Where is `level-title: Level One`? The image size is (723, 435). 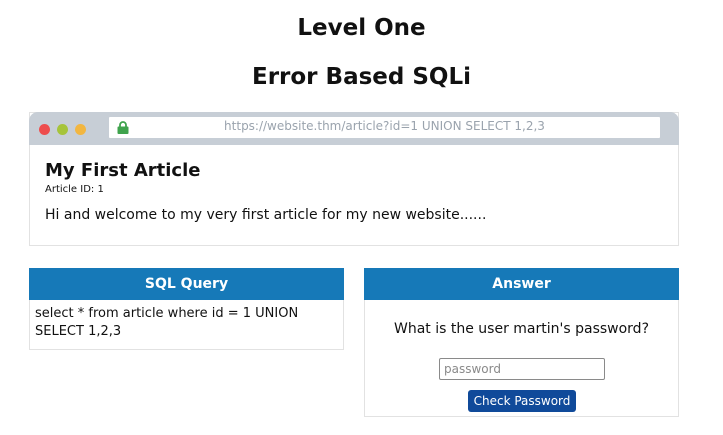
level-title: Level One is located at coordinates (361, 28).